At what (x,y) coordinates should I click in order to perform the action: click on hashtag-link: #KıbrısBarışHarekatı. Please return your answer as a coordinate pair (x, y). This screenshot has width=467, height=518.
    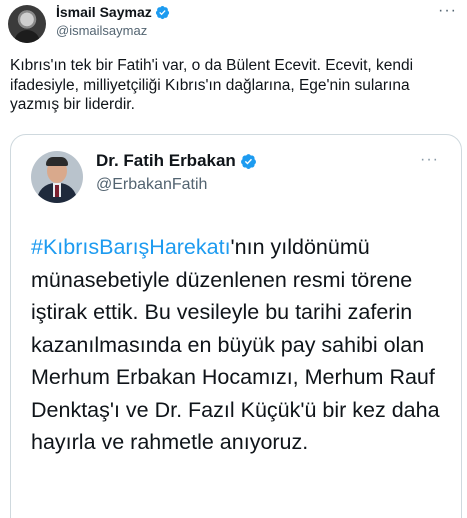
    Looking at the image, I should click on (131, 247).